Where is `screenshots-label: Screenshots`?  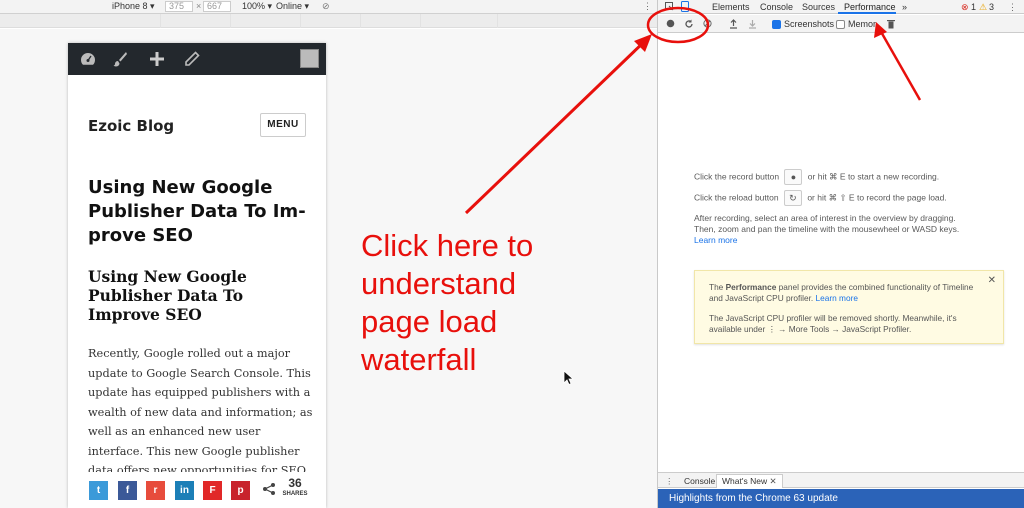 screenshots-label: Screenshots is located at coordinates (809, 24).